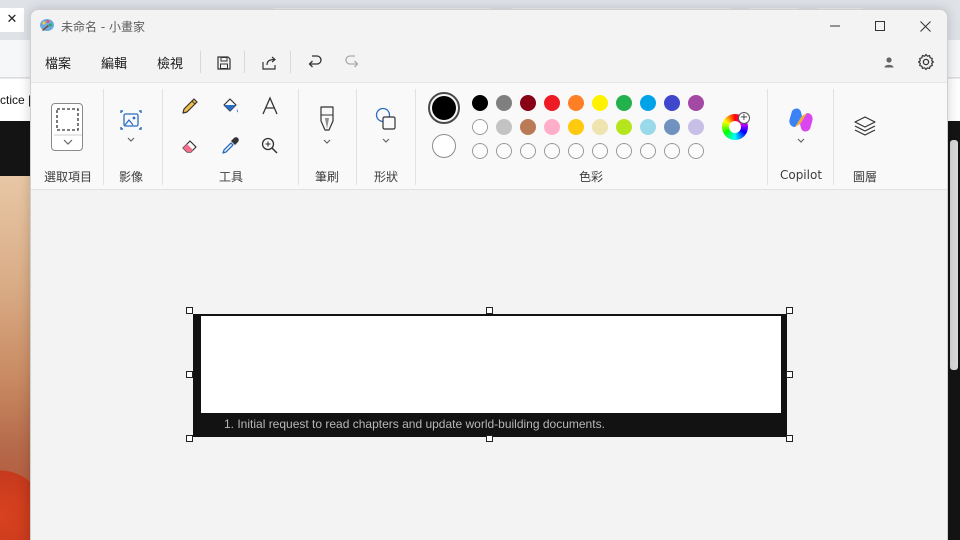 The width and height of the screenshot is (960, 540). I want to click on minimize-icon, so click(835, 26).